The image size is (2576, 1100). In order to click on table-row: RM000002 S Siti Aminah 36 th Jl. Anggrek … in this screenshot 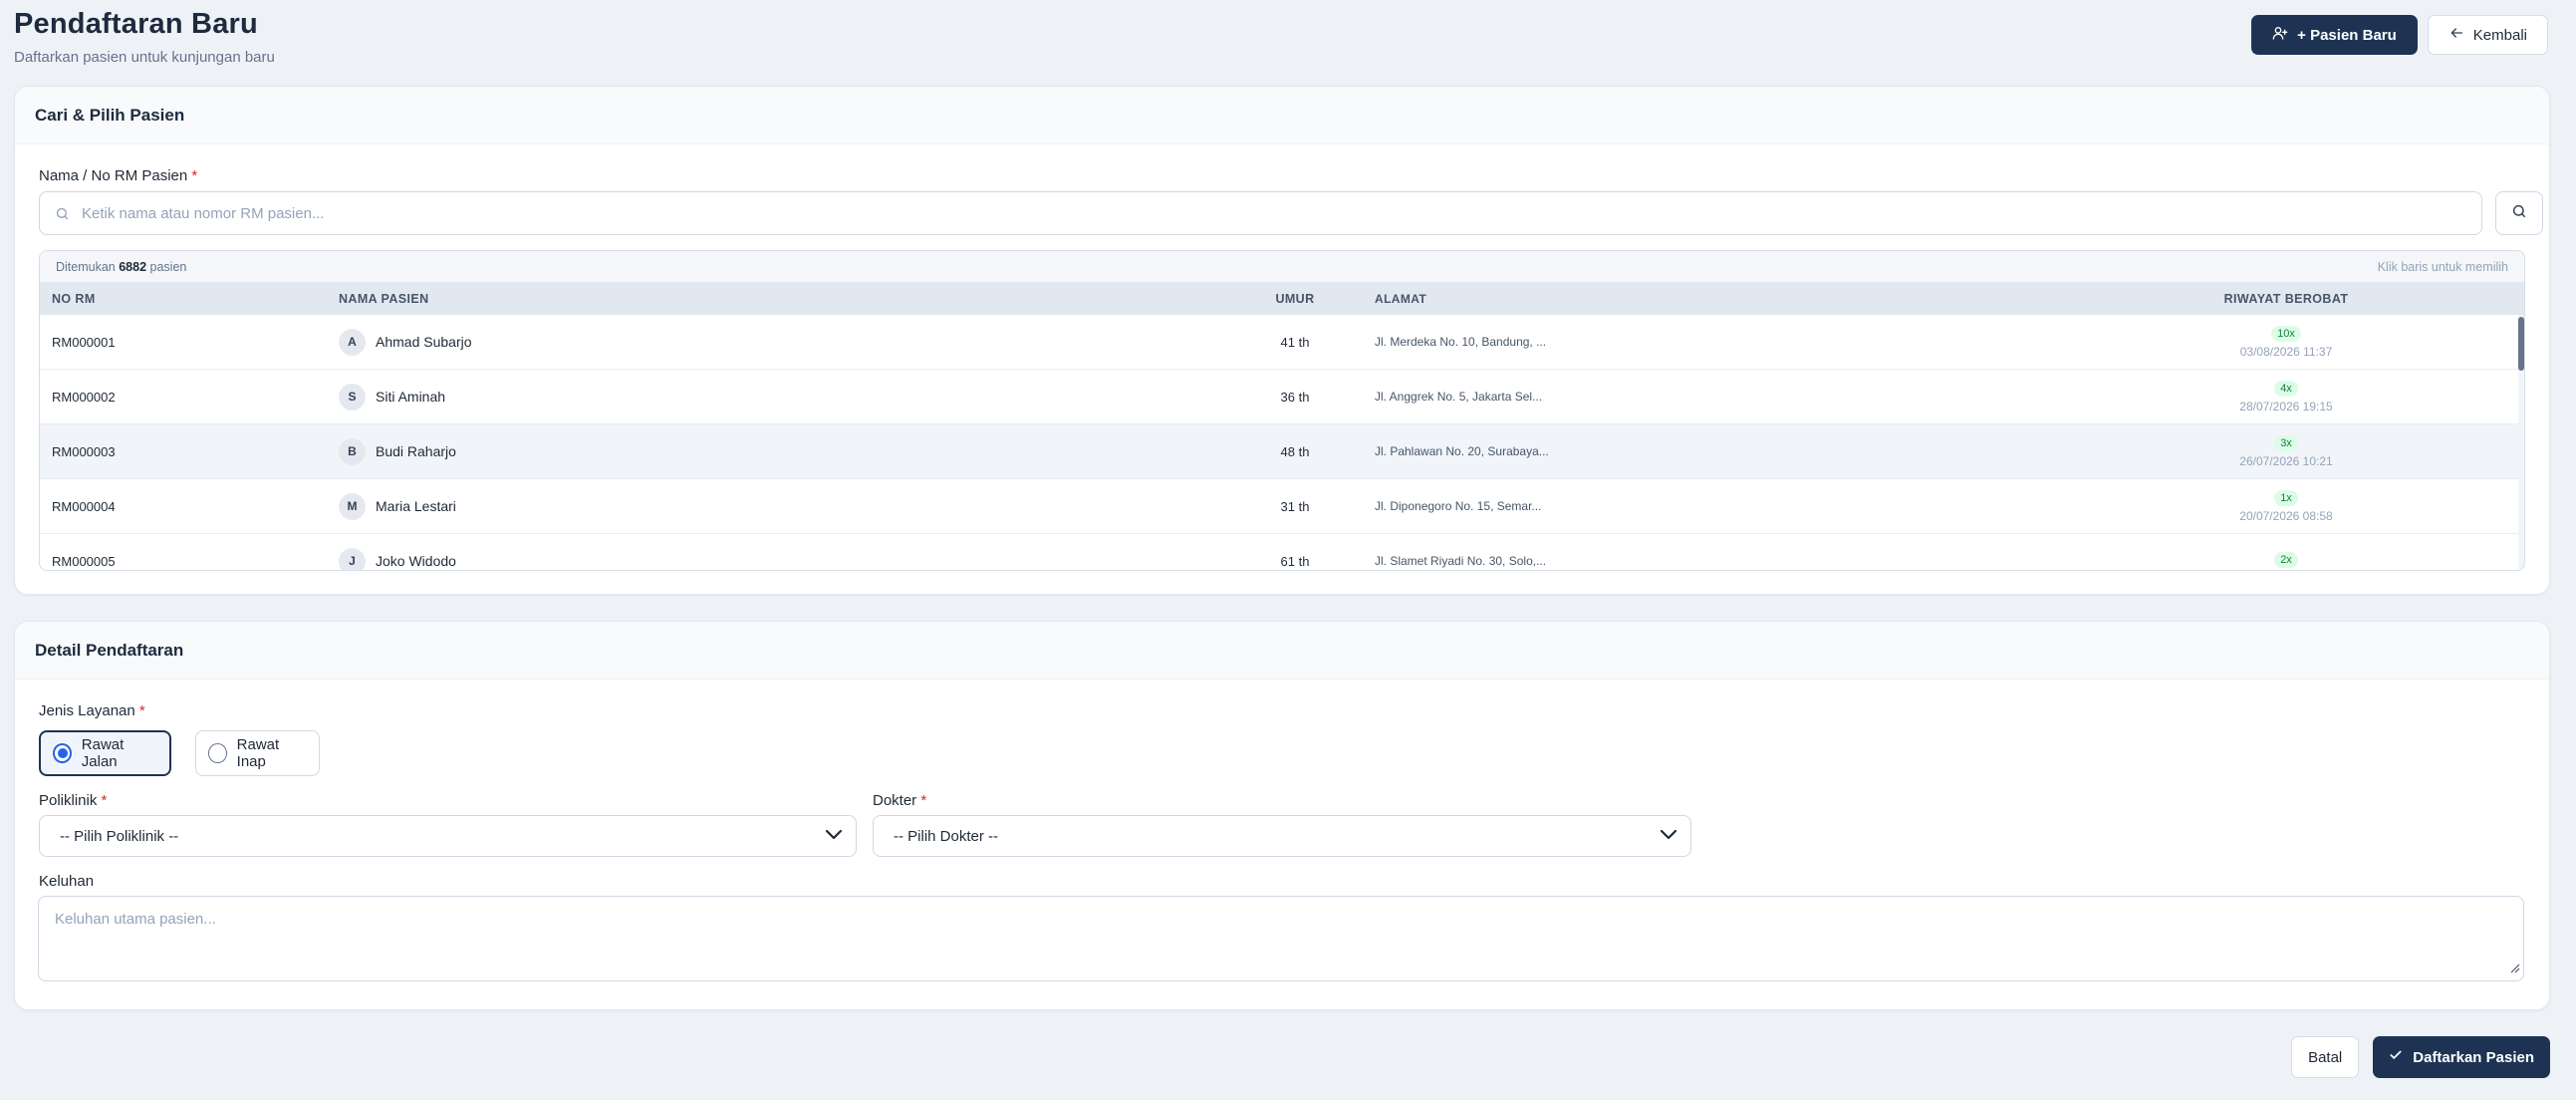, I will do `click(1282, 397)`.